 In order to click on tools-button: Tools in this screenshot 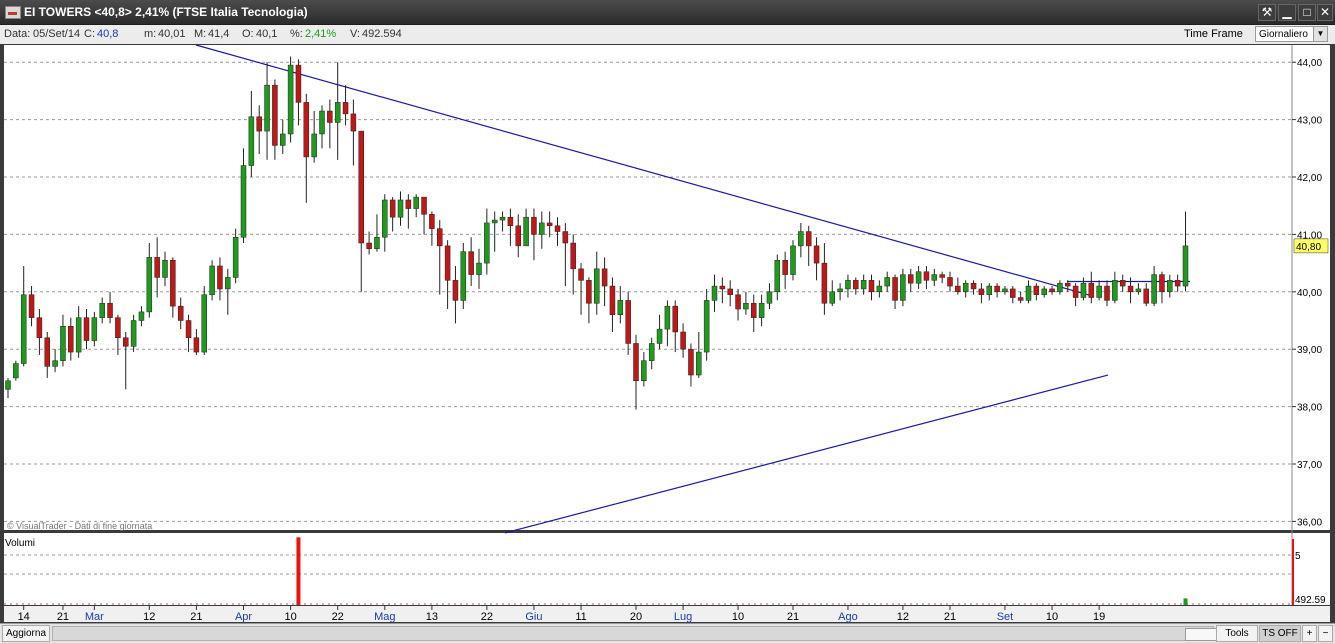, I will do `click(1237, 633)`.